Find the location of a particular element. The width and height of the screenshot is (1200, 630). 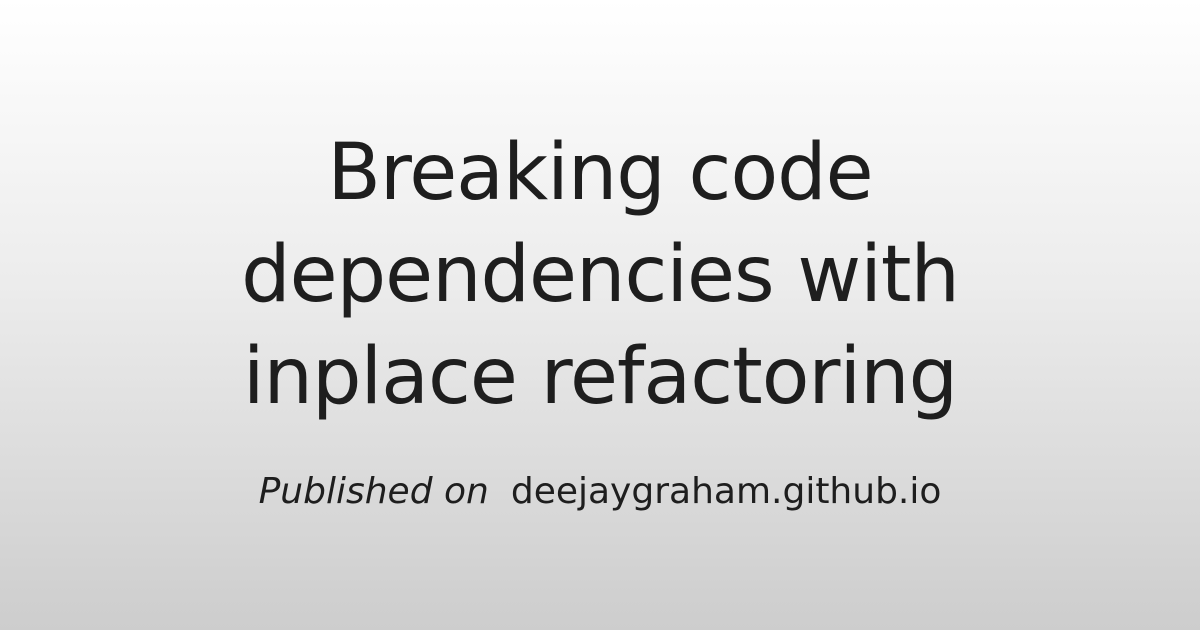

site-name: deejaygraham.github.io is located at coordinates (726, 491).